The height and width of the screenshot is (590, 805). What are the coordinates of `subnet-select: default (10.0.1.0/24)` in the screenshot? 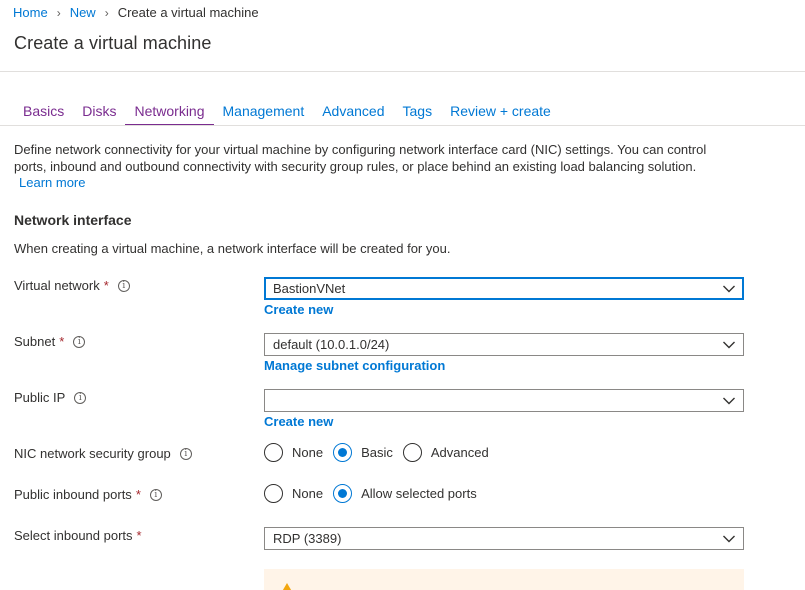 It's located at (504, 344).